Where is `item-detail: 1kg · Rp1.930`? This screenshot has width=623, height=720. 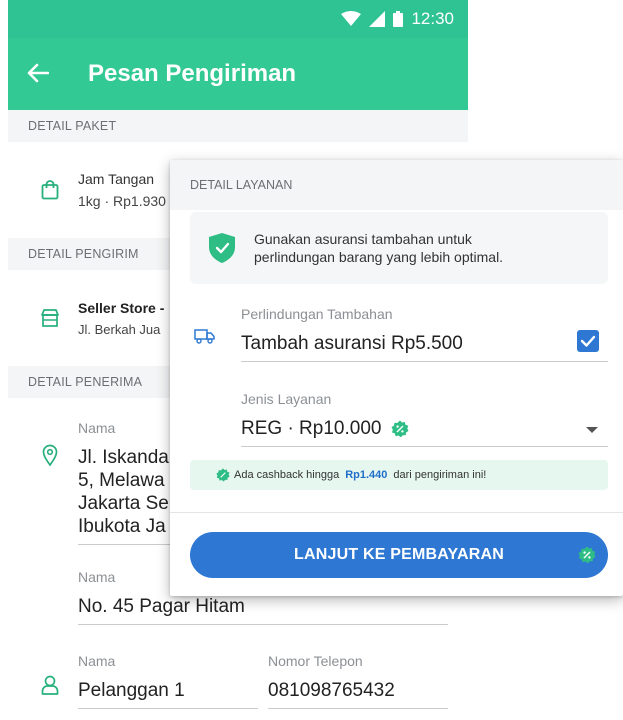 item-detail: 1kg · Rp1.930 is located at coordinates (122, 201).